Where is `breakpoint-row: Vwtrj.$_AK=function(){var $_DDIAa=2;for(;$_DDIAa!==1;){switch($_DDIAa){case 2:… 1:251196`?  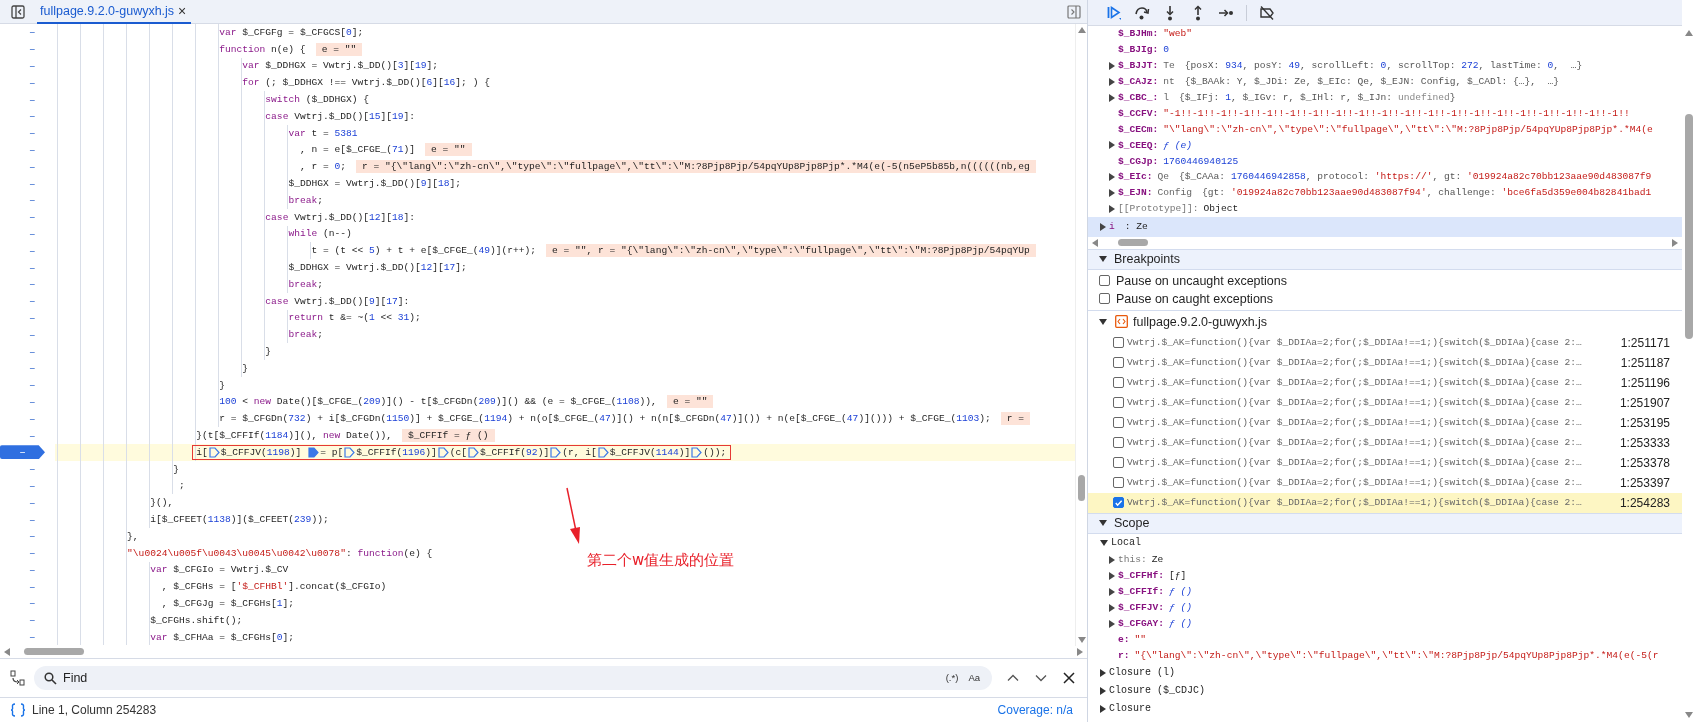 breakpoint-row: Vwtrj.$_AK=function(){var $_DDIAa=2;for(;$_DDIAa!==1;){switch($_DDIAa){case 2:… 1:251196 is located at coordinates (1385, 382).